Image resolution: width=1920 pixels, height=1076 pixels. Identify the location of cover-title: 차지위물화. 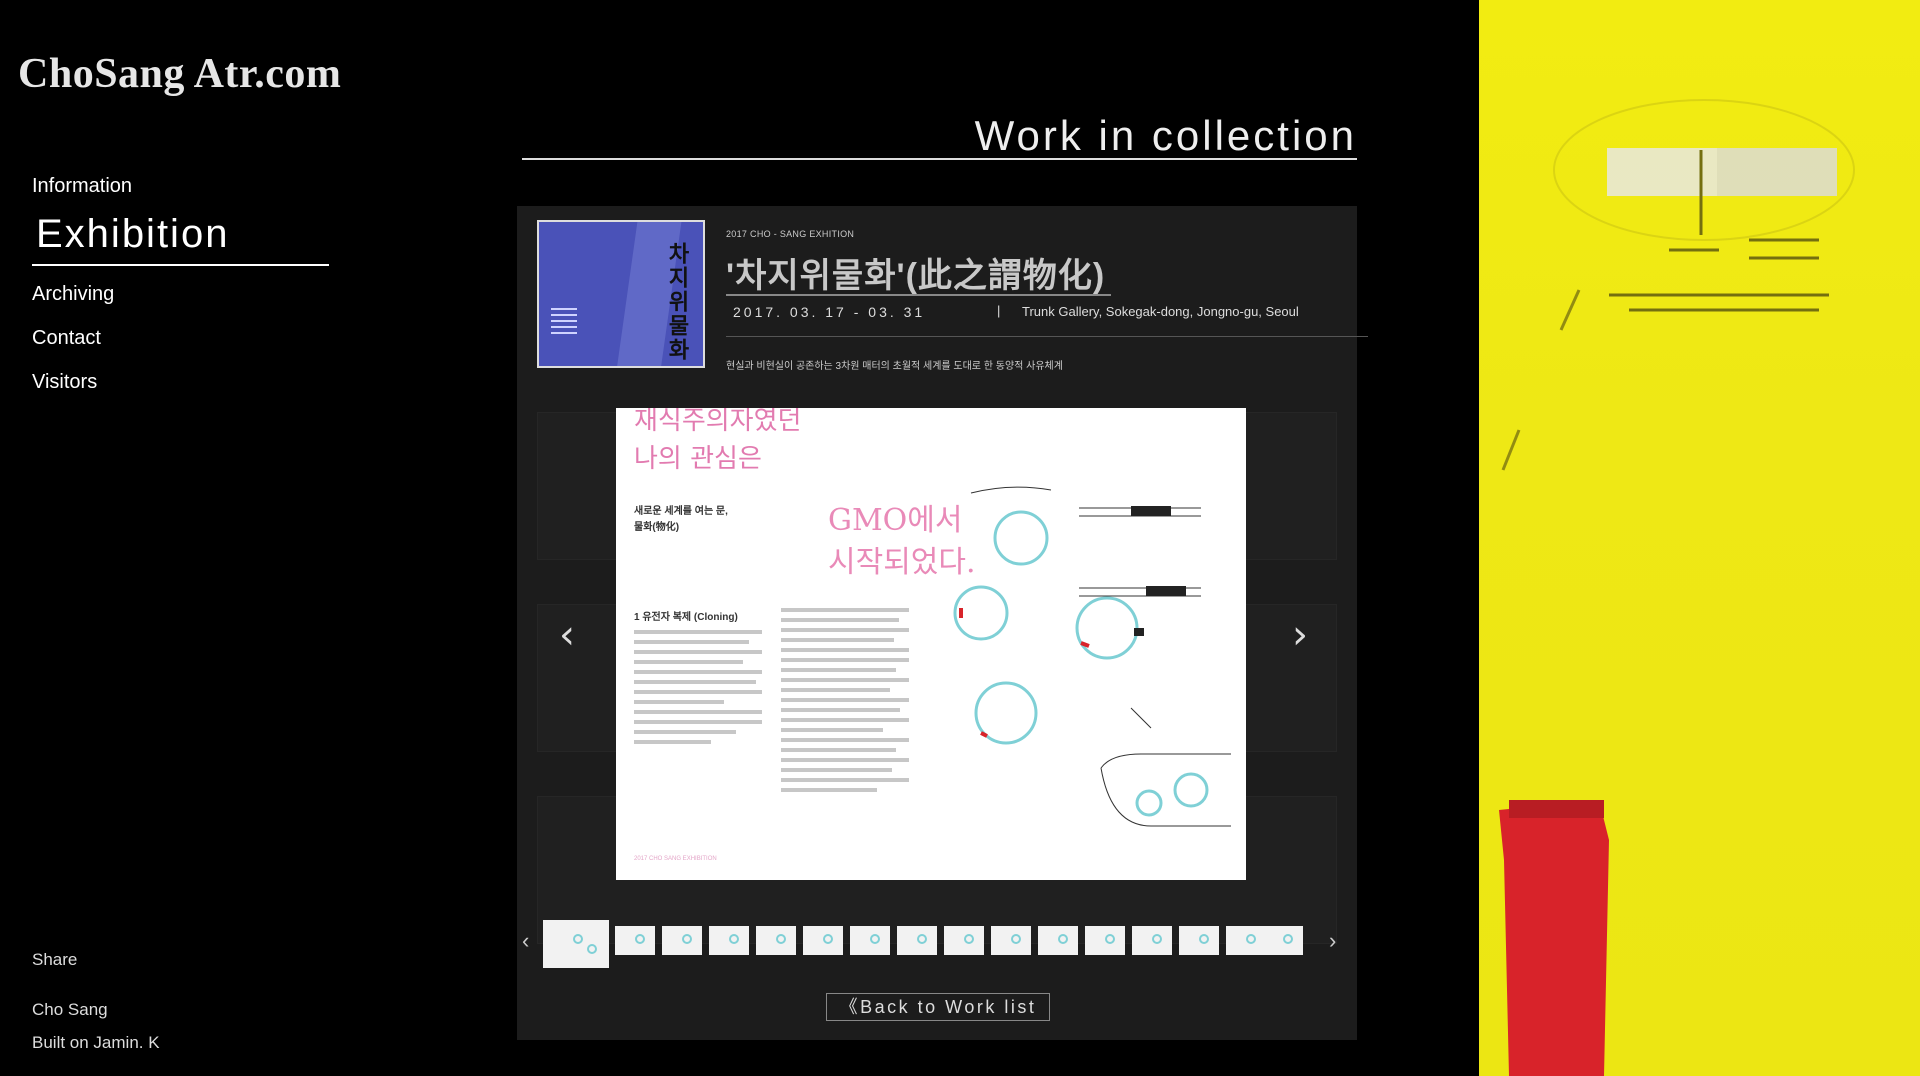
(677, 302).